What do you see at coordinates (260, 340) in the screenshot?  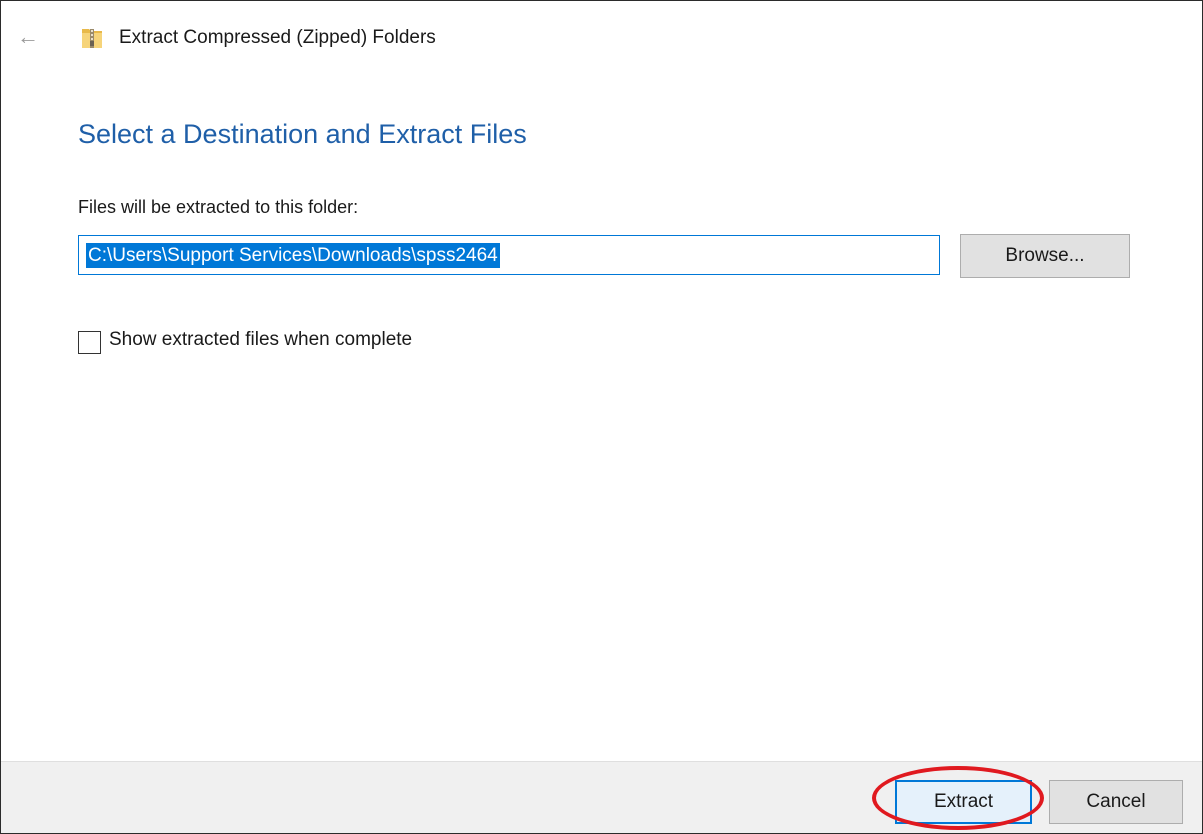 I see `show-files-label: Show extracted files when complete` at bounding box center [260, 340].